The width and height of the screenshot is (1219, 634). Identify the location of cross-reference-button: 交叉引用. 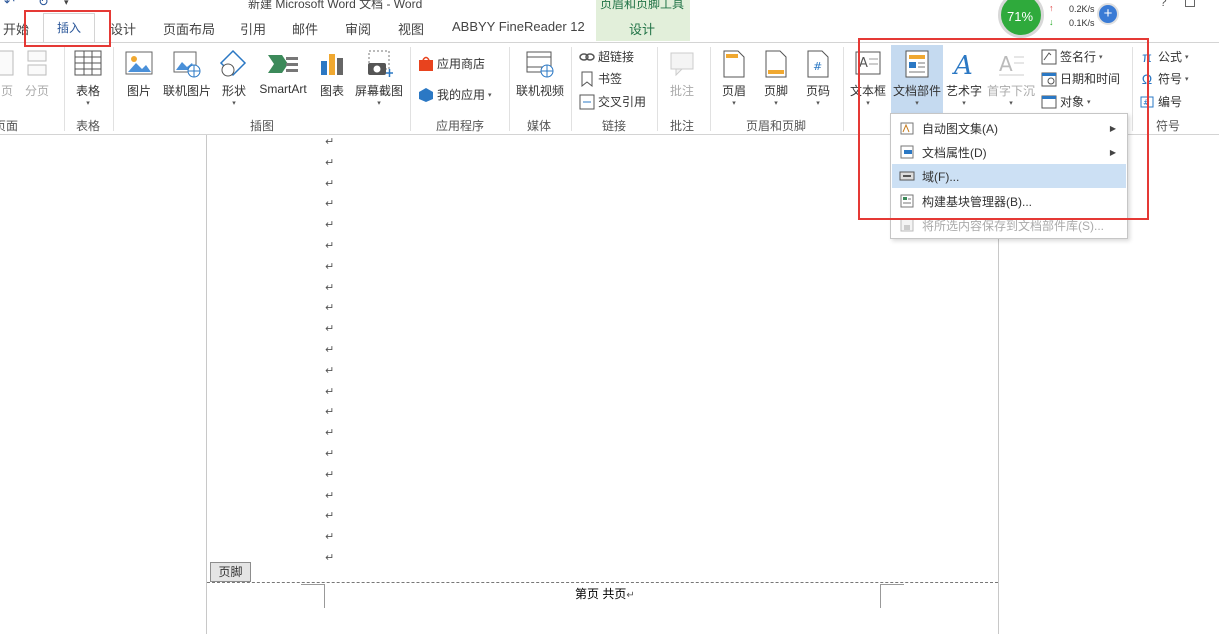
(612, 101).